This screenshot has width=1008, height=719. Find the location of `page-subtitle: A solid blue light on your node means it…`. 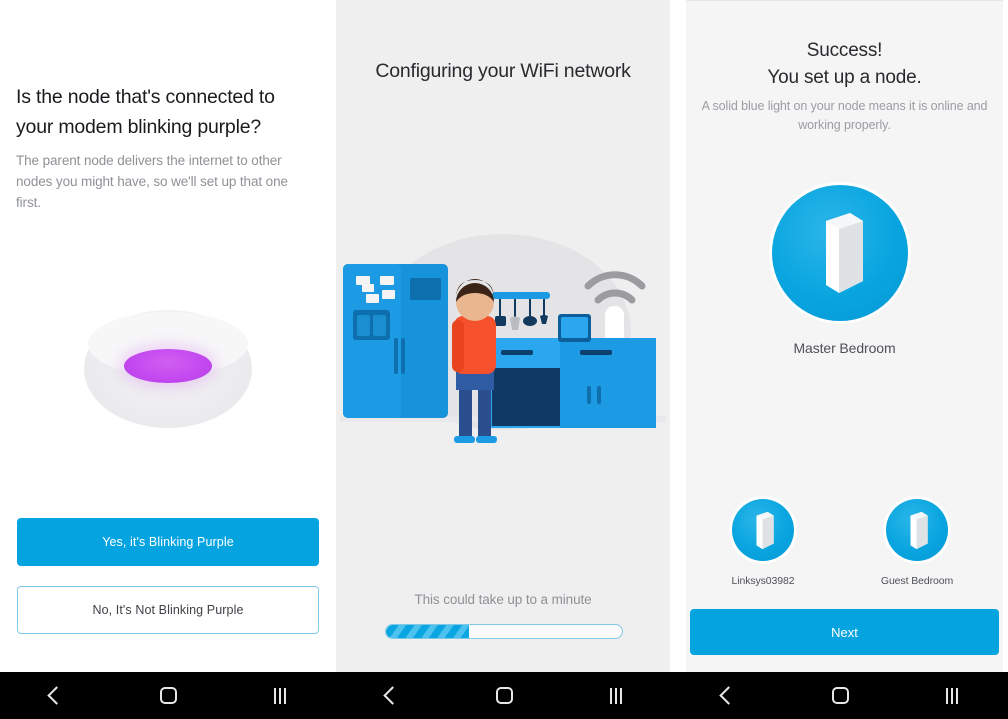

page-subtitle: A solid blue light on your node means it… is located at coordinates (844, 115).